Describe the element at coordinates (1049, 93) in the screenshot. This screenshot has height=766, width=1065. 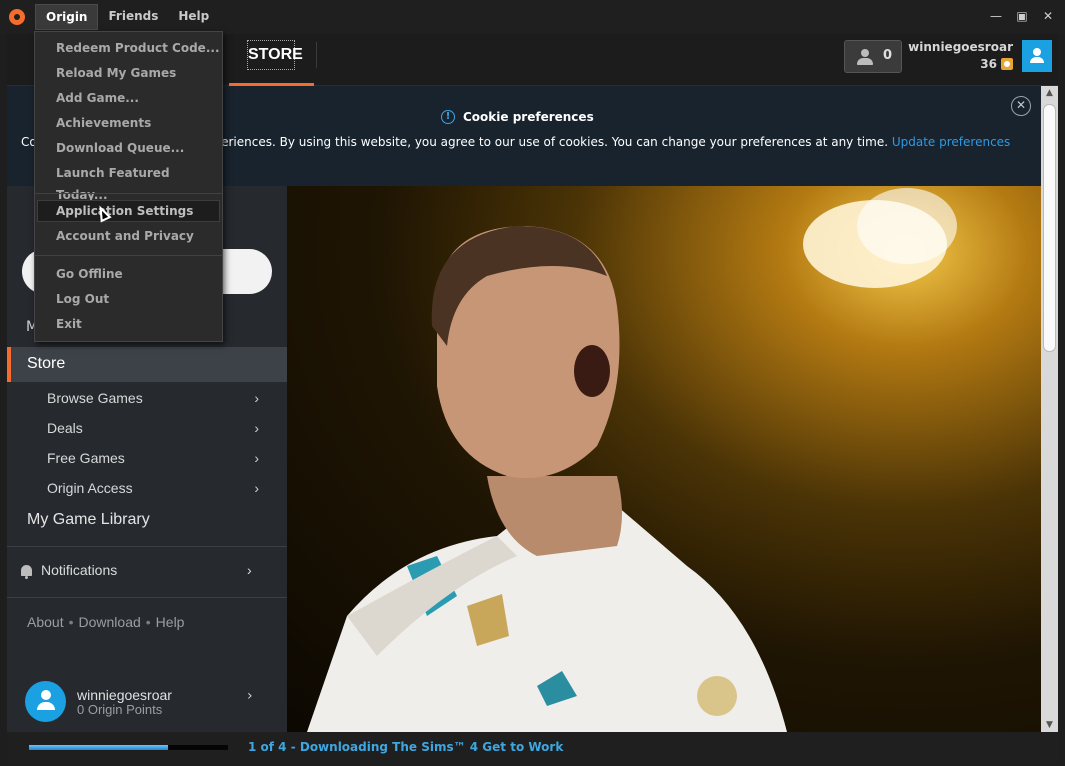
I see `scroll-up-icon: ▲` at that location.